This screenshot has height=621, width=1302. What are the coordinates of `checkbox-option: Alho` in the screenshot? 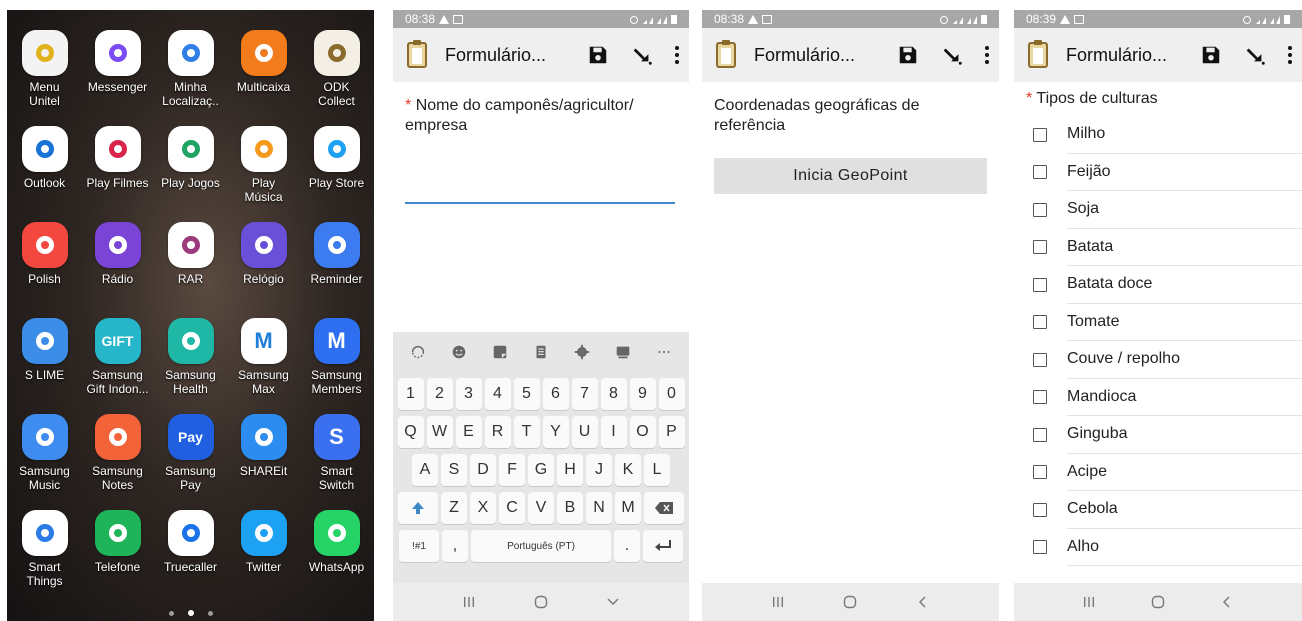 It's located at (1158, 547).